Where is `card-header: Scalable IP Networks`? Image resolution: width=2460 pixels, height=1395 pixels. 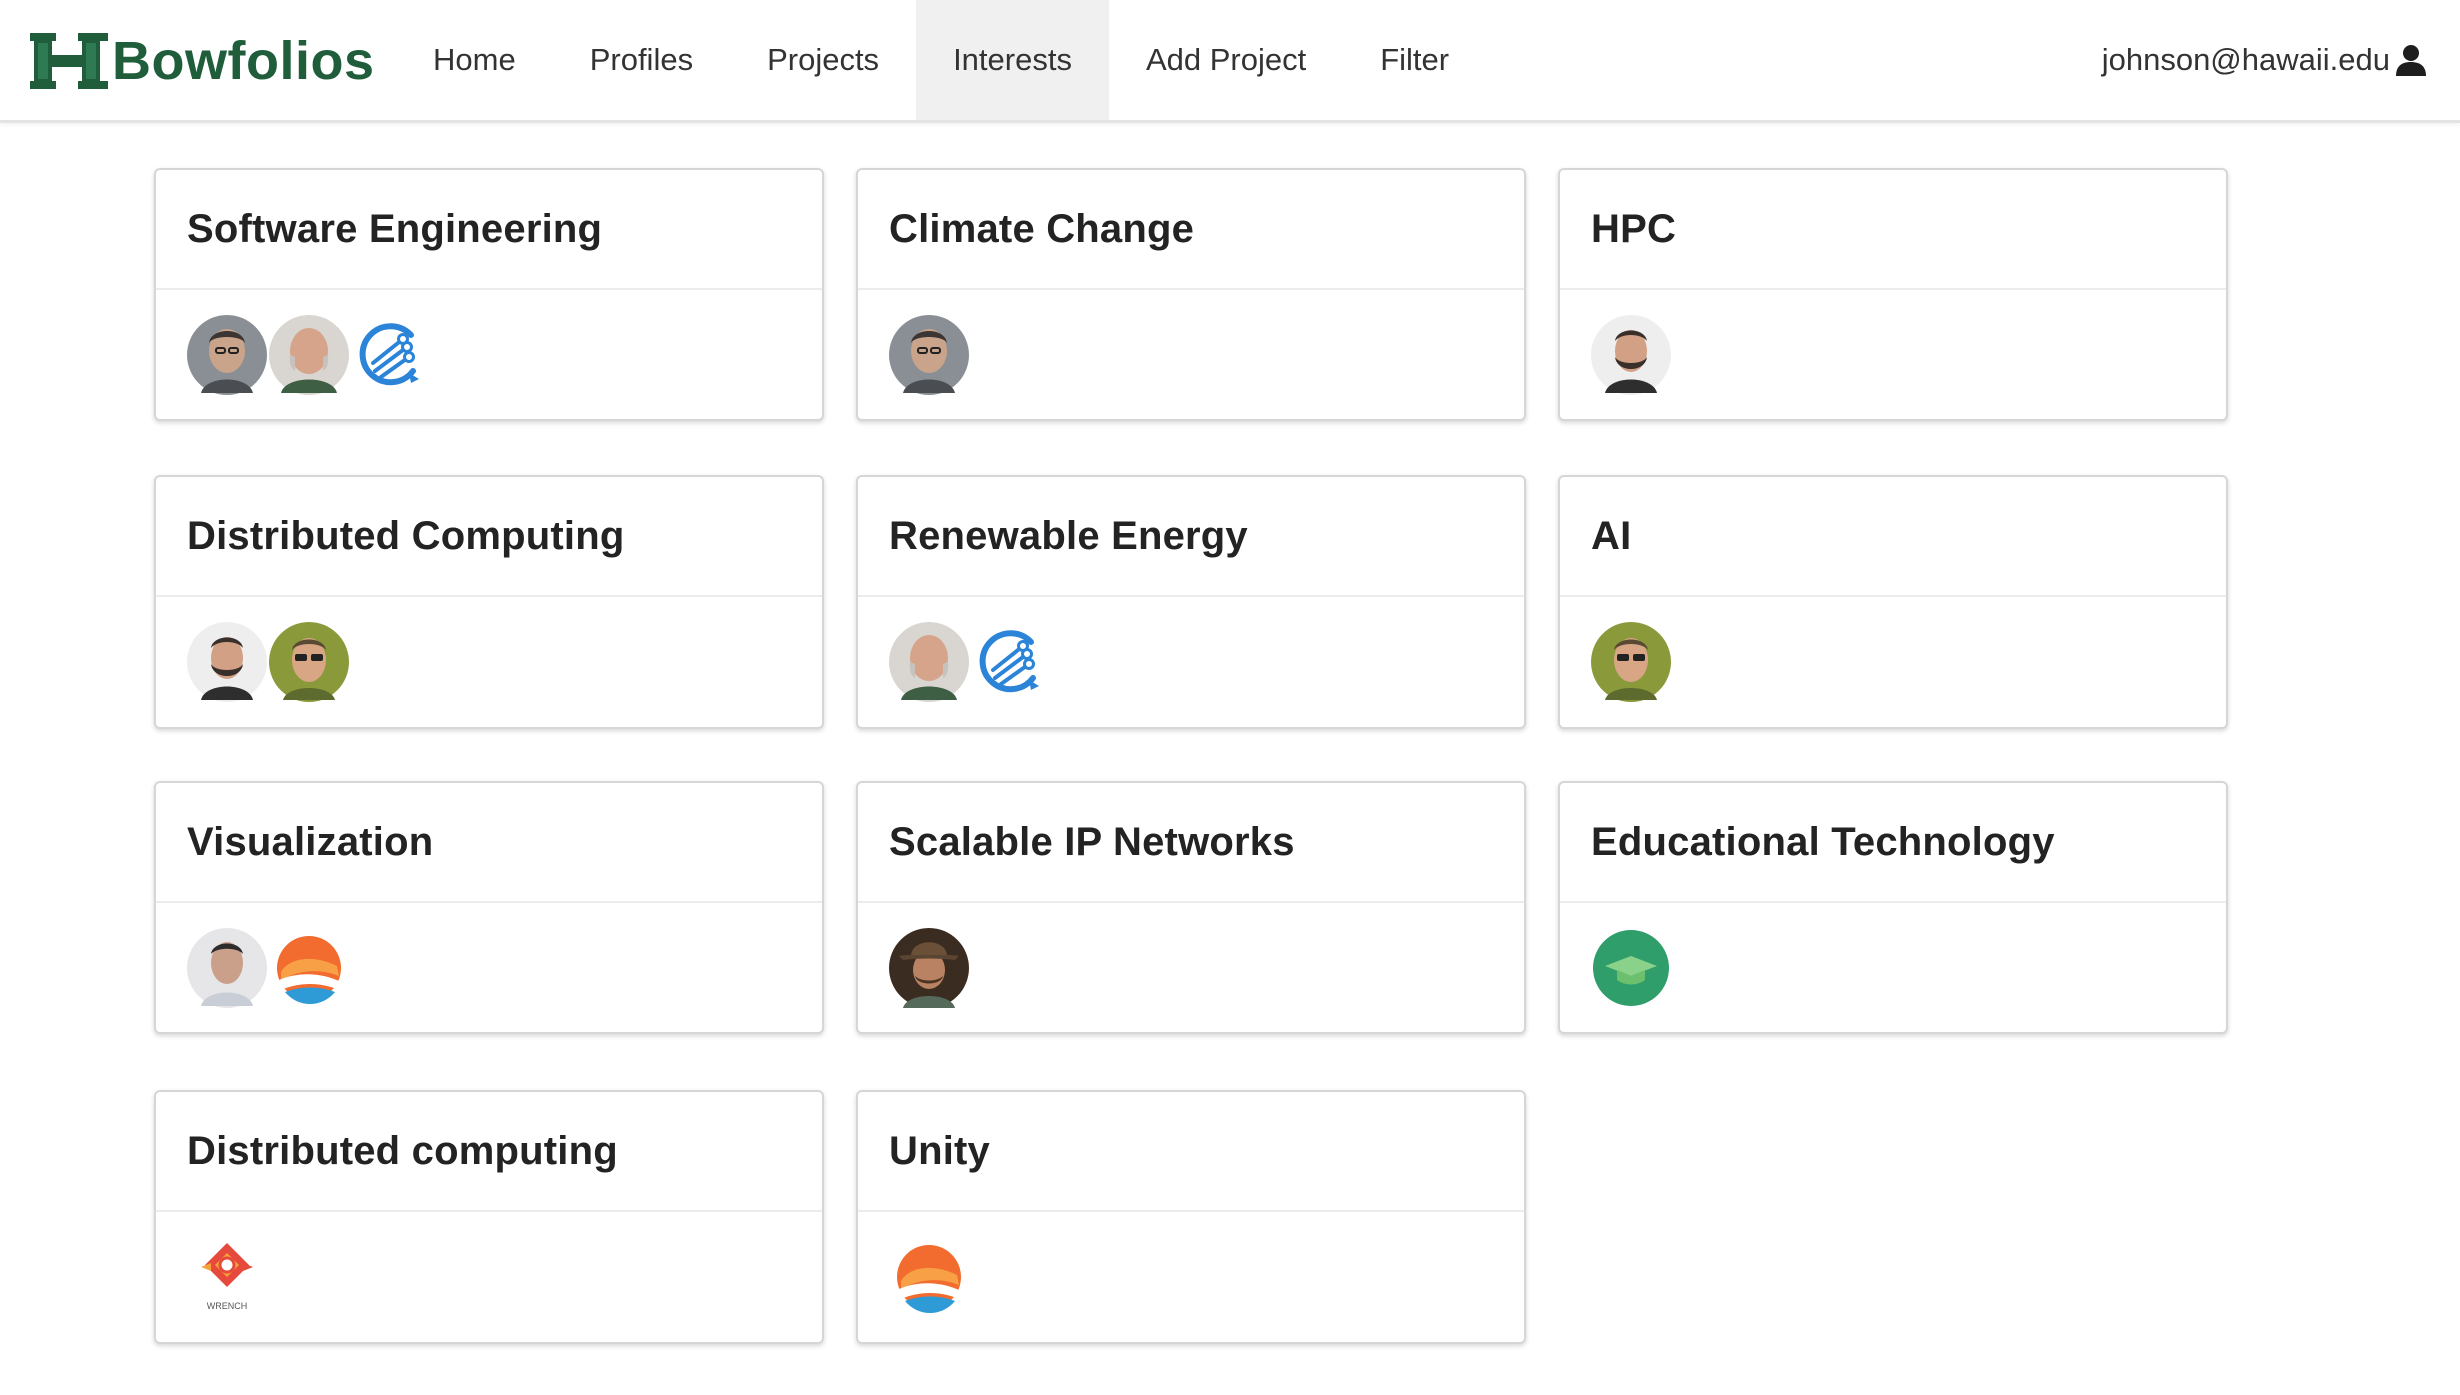
card-header: Scalable IP Networks is located at coordinates (1191, 843).